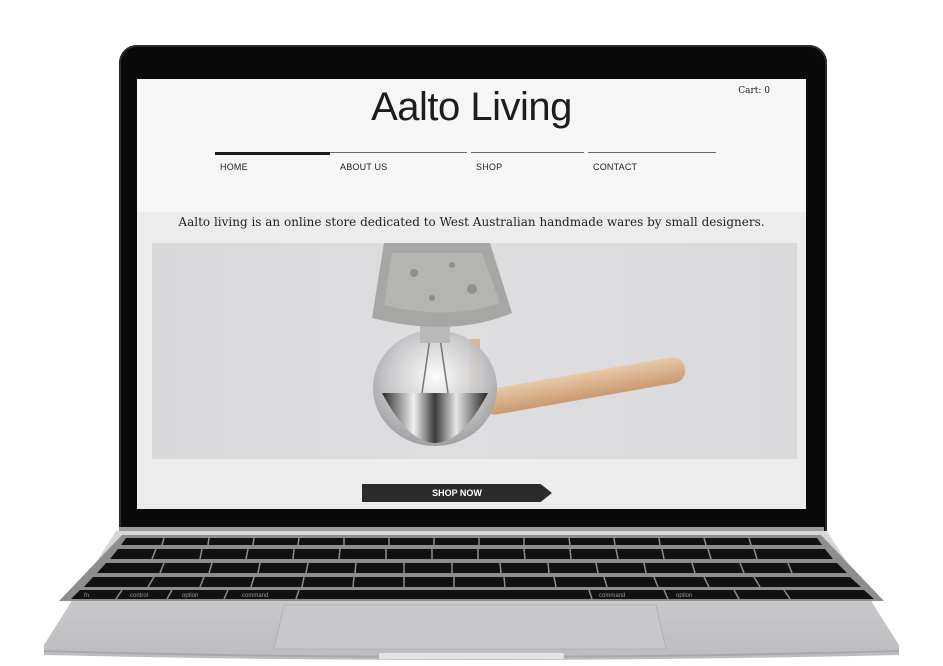 This screenshot has width=943, height=666. Describe the element at coordinates (652, 163) in the screenshot. I see `nav-item-contact: CONTACT` at that location.